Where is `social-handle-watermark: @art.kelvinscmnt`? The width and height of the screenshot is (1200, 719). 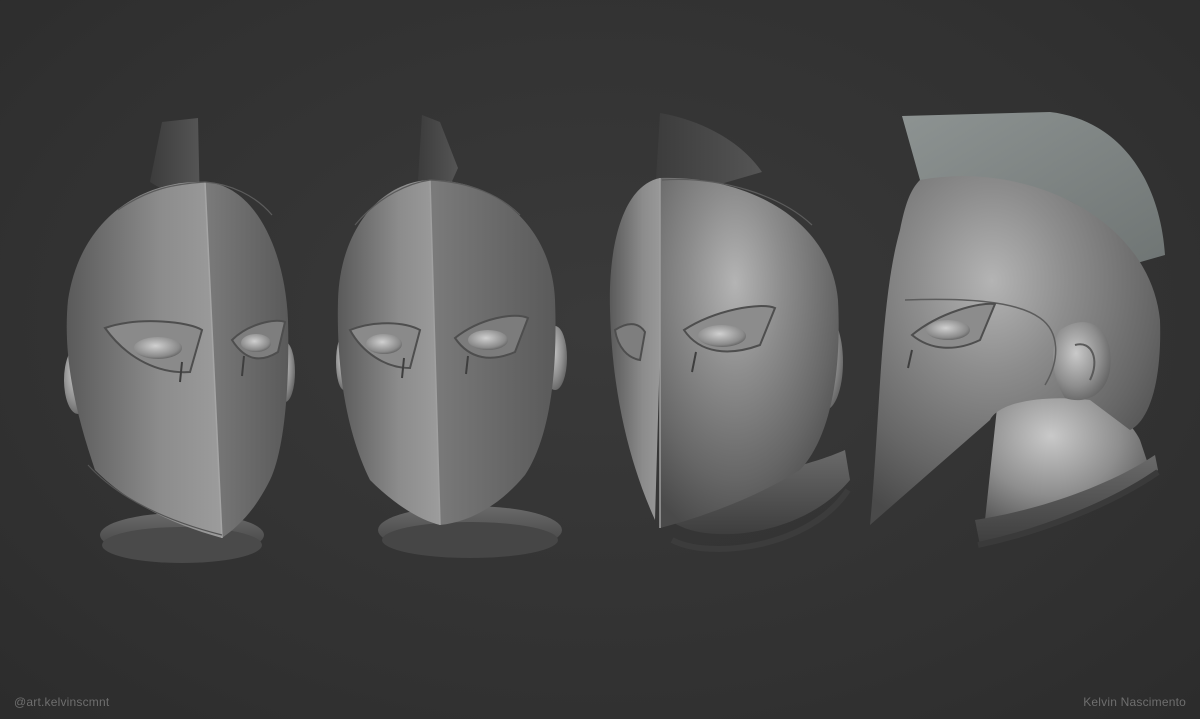
social-handle-watermark: @art.kelvinscmnt is located at coordinates (62, 702).